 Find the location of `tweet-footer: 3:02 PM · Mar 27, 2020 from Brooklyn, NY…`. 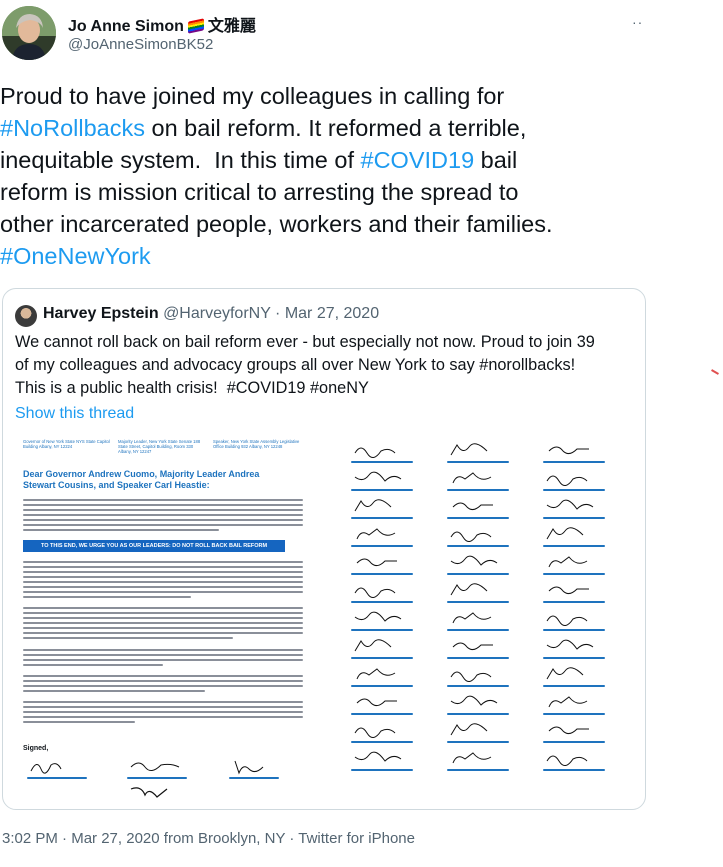

tweet-footer: 3:02 PM · Mar 27, 2020 from Brooklyn, NY… is located at coordinates (208, 838).